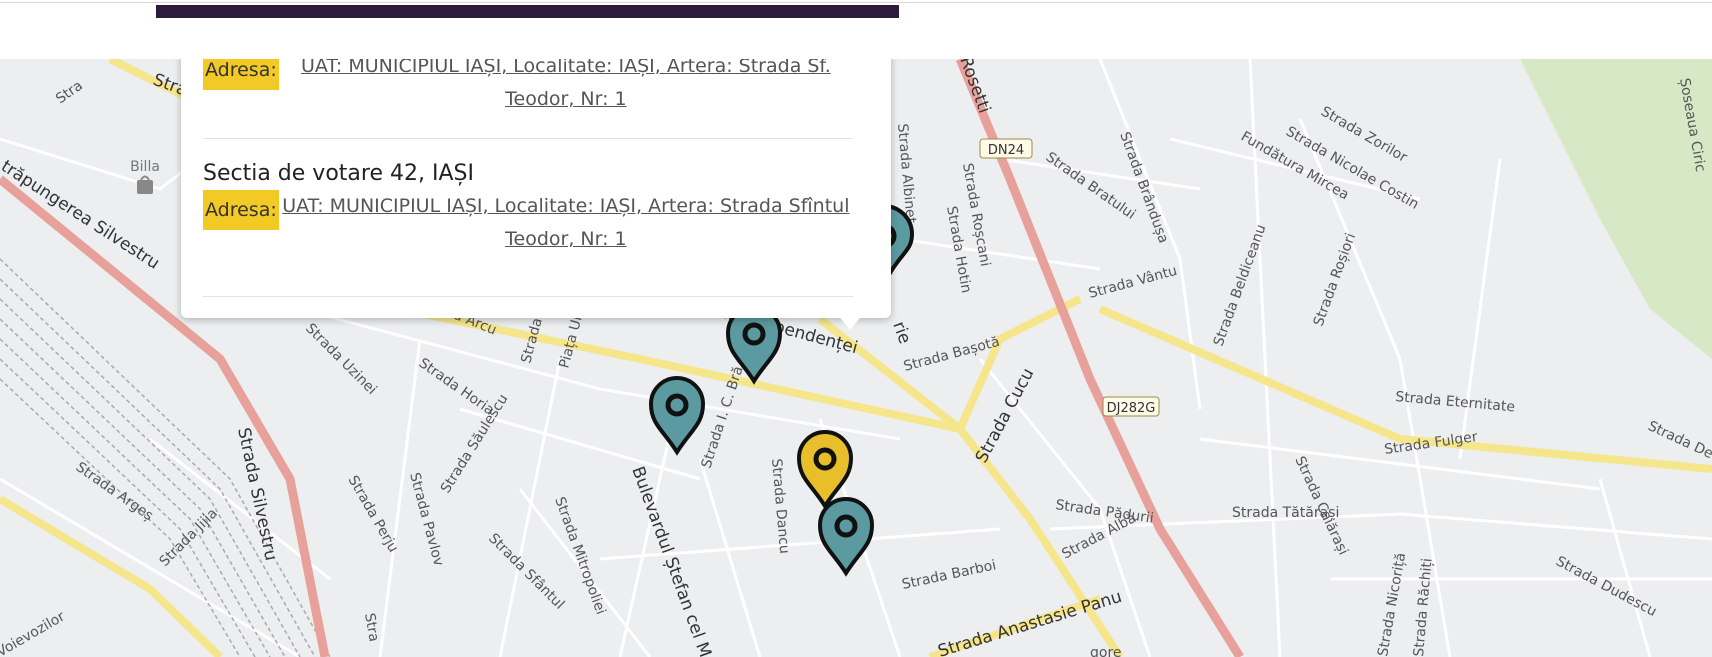 This screenshot has height=657, width=1712. What do you see at coordinates (901, 333) in the screenshot?
I see `street-label-rie: rie` at bounding box center [901, 333].